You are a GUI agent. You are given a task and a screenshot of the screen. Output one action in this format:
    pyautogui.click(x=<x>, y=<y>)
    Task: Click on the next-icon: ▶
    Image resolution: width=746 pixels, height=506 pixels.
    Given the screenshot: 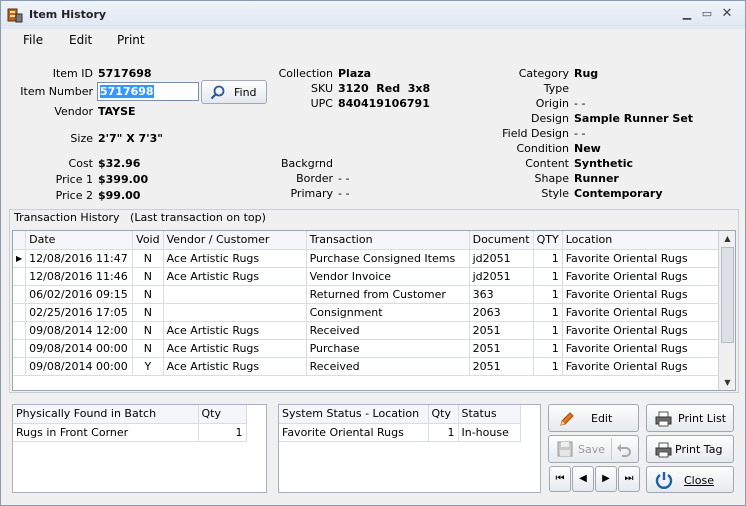 What is the action you would take?
    pyautogui.click(x=606, y=478)
    